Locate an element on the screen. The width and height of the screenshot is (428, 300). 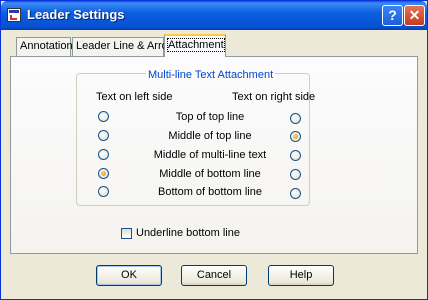
app-icon is located at coordinates (14, 15).